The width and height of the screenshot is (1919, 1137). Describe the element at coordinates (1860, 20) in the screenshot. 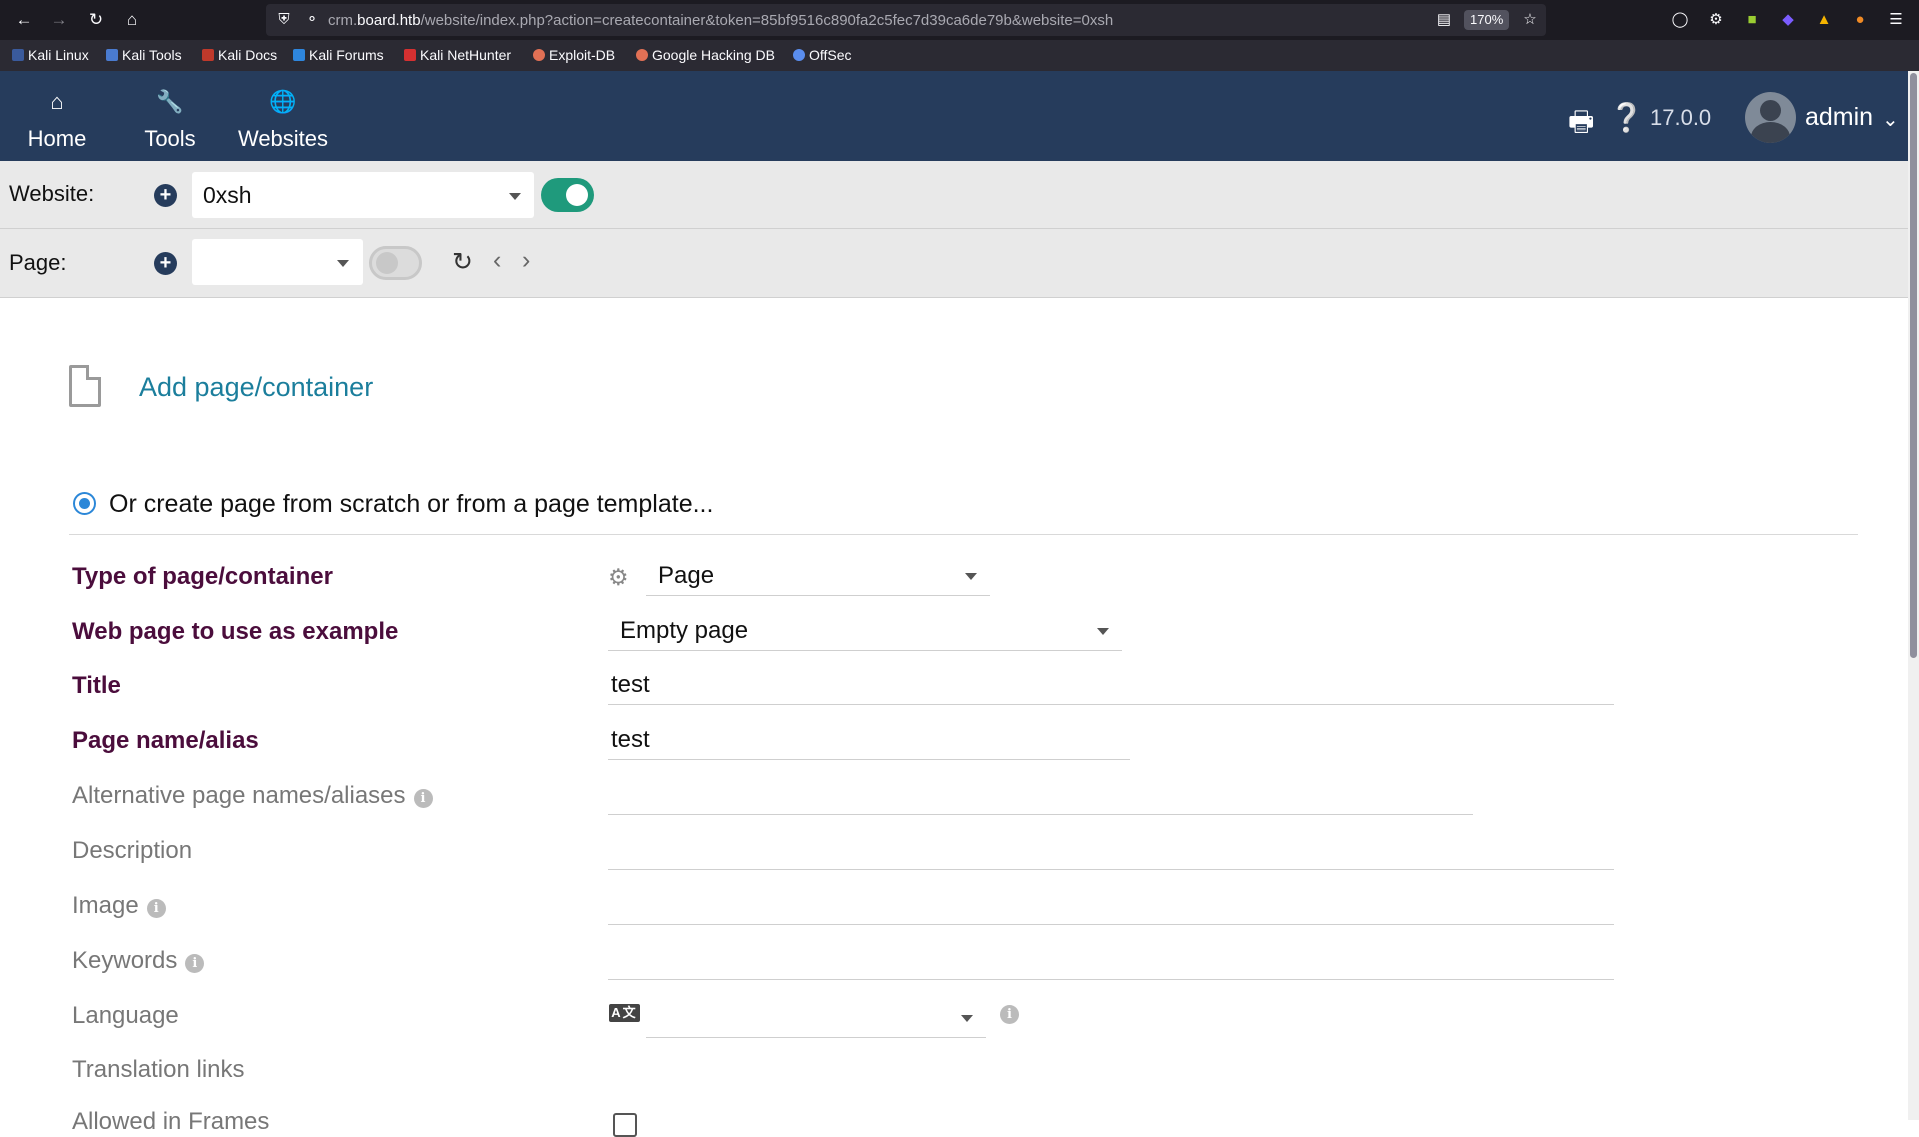

I see `foxyproxy-icon: ●` at that location.